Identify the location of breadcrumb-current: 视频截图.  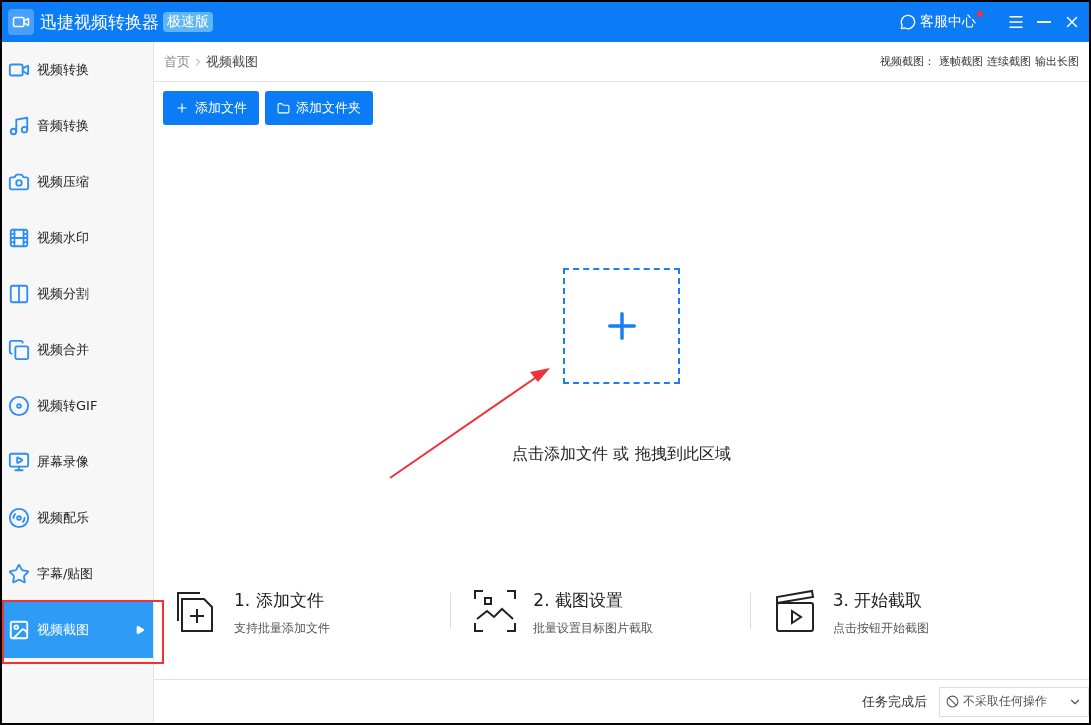
(232, 61).